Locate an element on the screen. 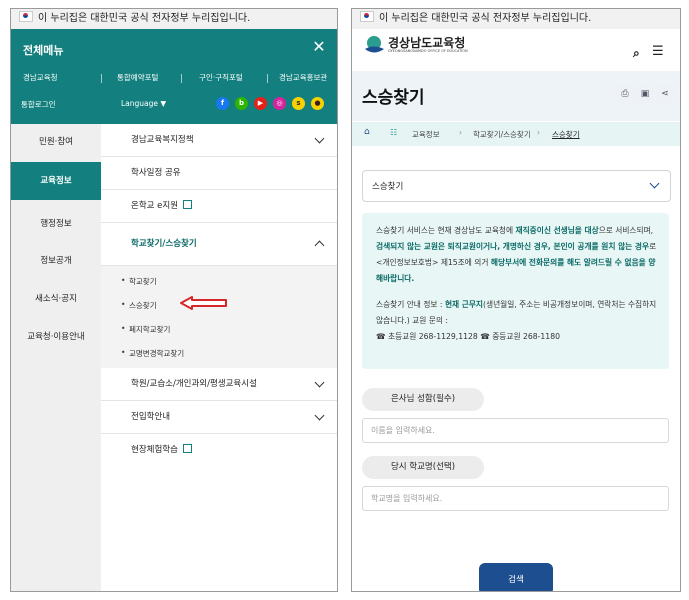 Image resolution: width=689 pixels, height=600 pixels. kakaostory-icon: s is located at coordinates (298, 103).